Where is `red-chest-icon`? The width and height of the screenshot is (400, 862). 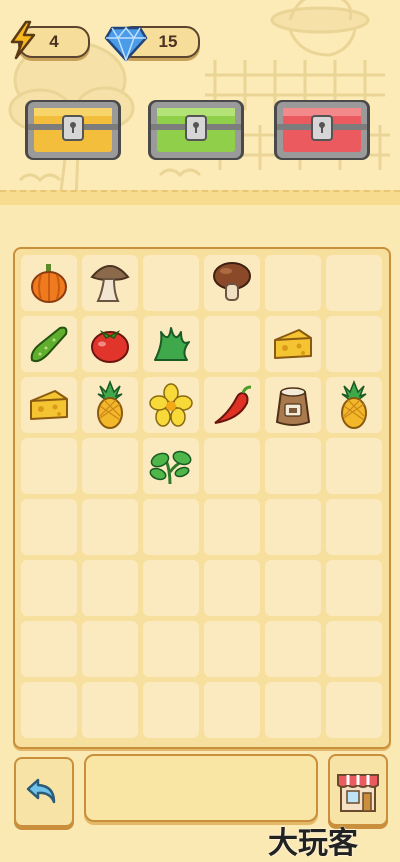
red-chest-icon is located at coordinates (322, 130).